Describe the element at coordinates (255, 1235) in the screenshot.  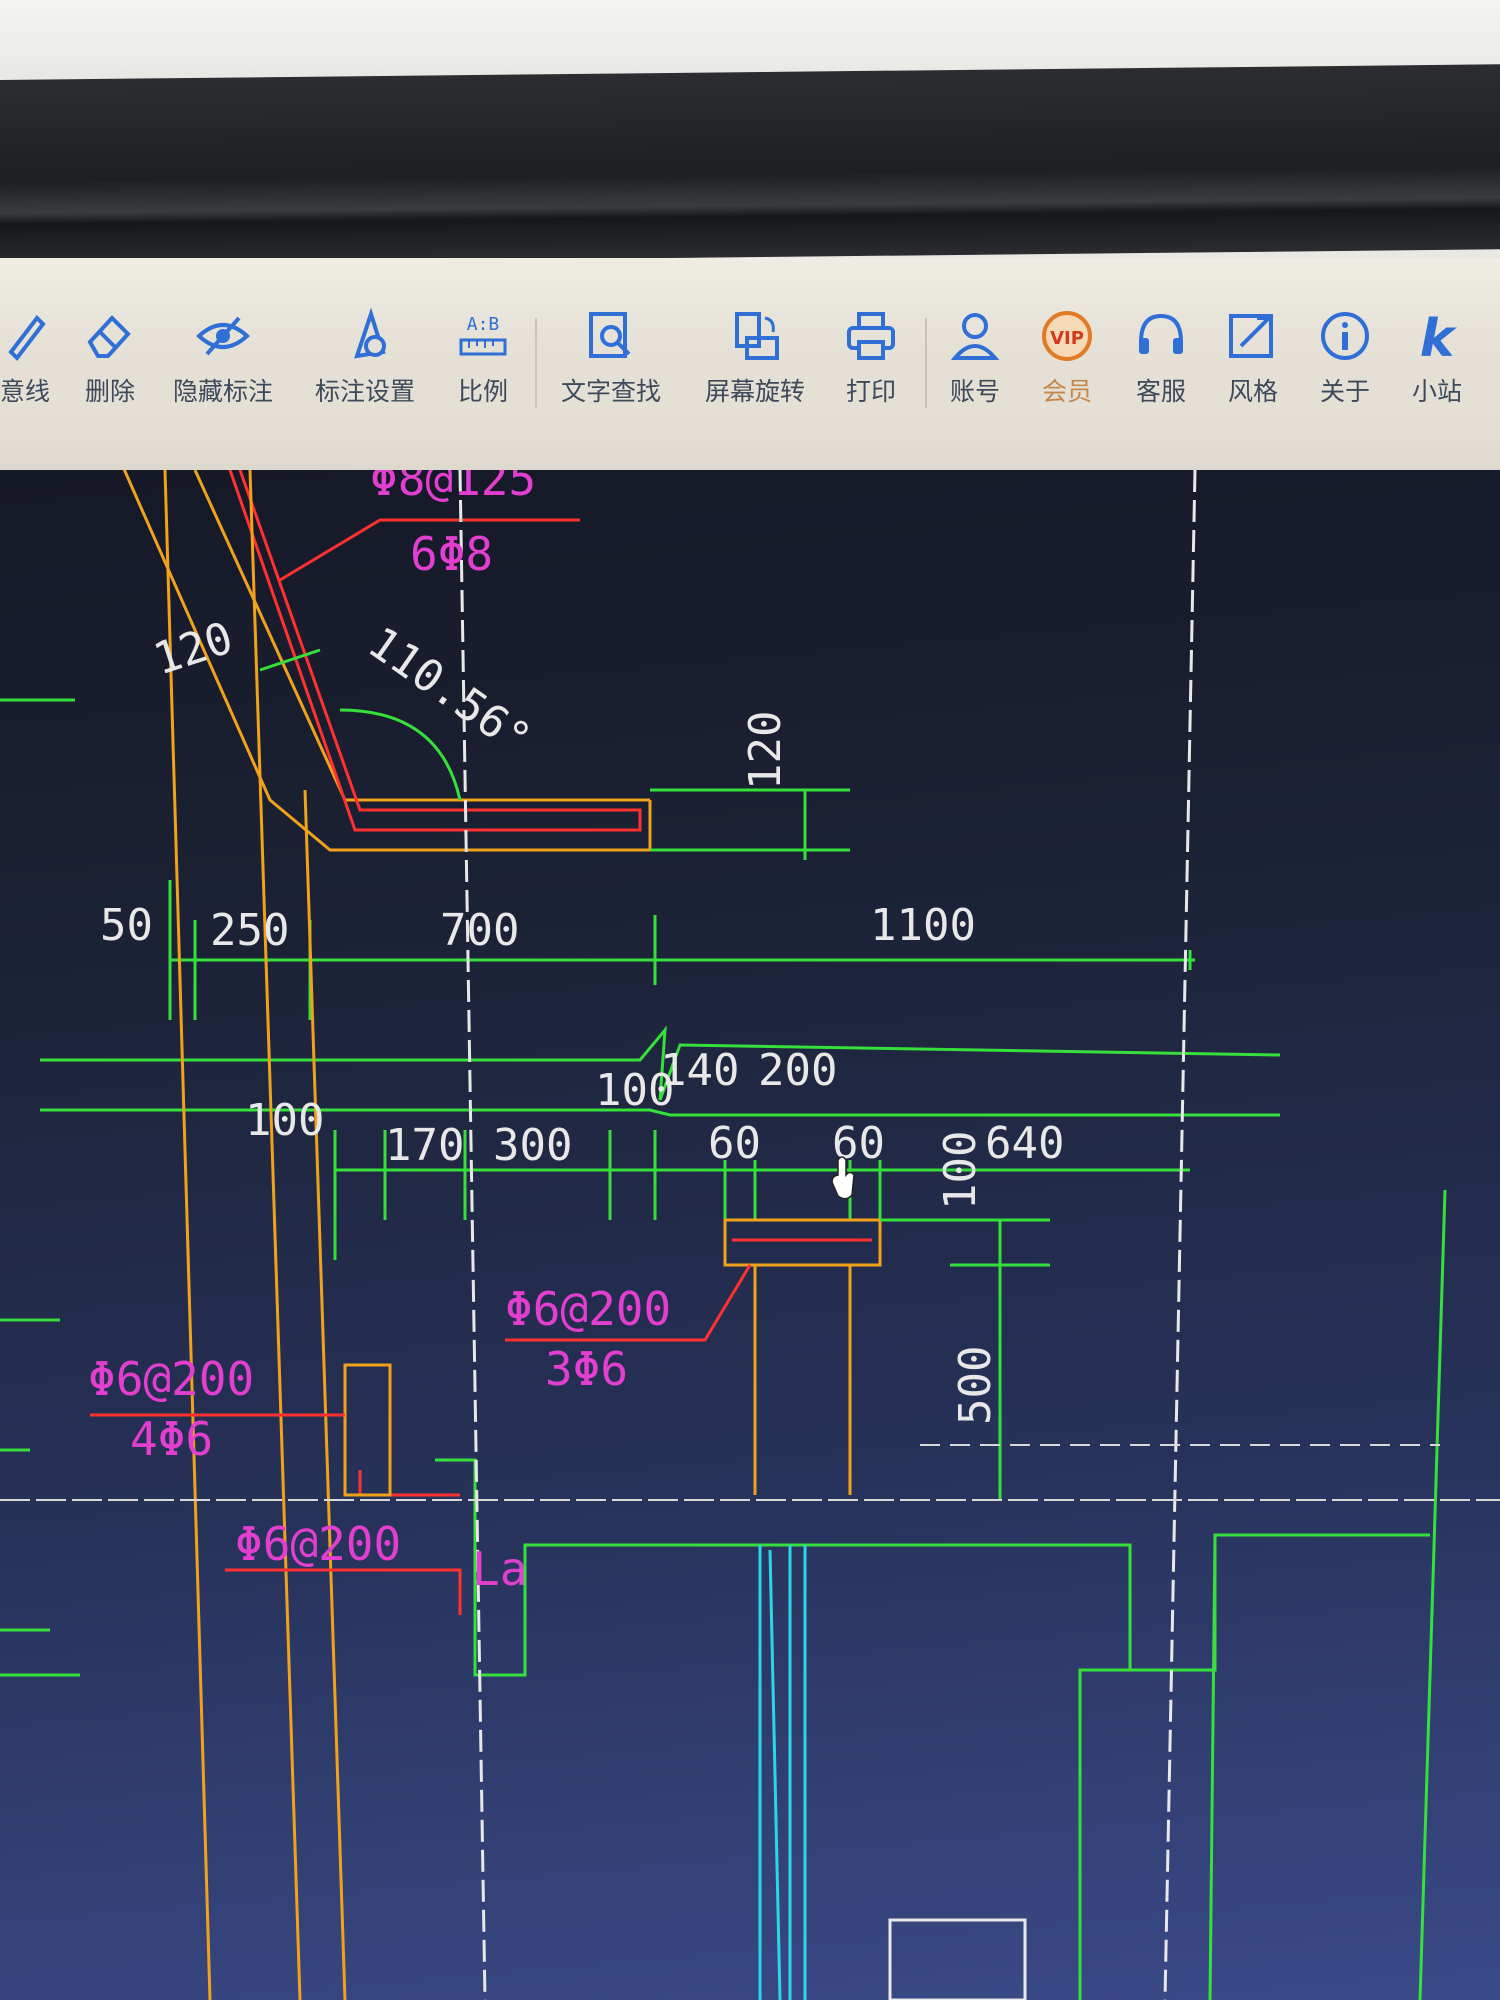
I see `column-outline` at that location.